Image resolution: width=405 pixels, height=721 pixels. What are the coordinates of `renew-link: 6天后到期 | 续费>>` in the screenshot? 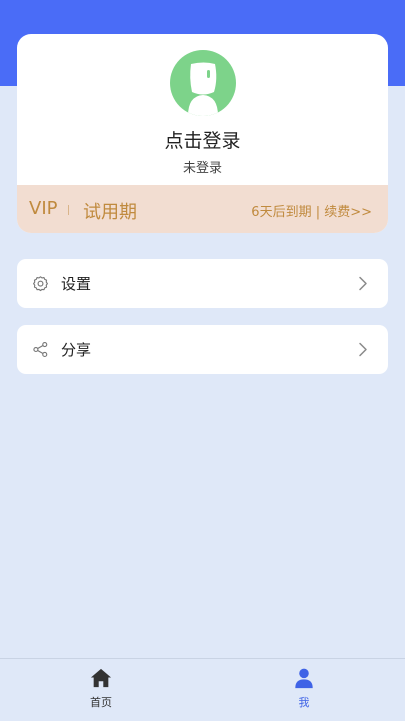 It's located at (311, 210).